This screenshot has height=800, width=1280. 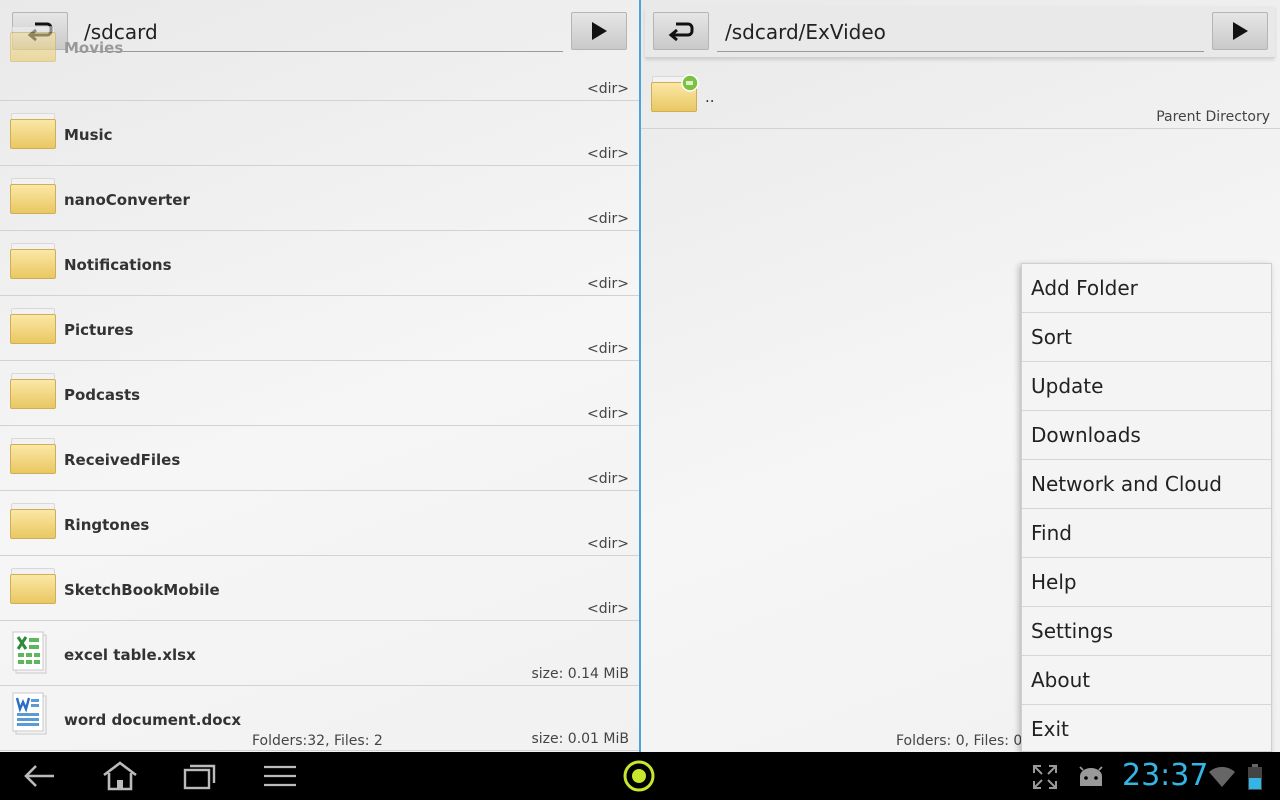 I want to click on menu-item-downloads: Downloads, so click(x=1146, y=435).